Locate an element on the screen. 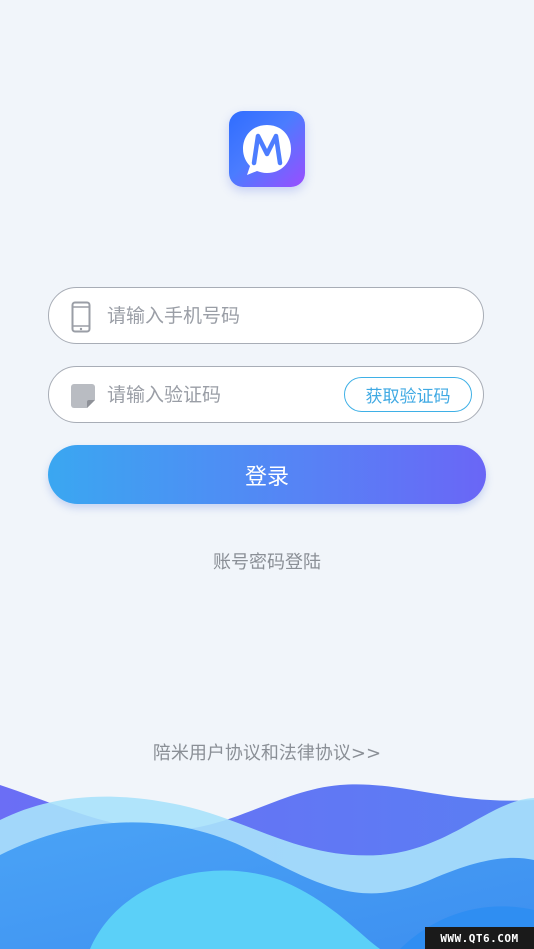  watermark: WWW.QT6.COM is located at coordinates (479, 938).